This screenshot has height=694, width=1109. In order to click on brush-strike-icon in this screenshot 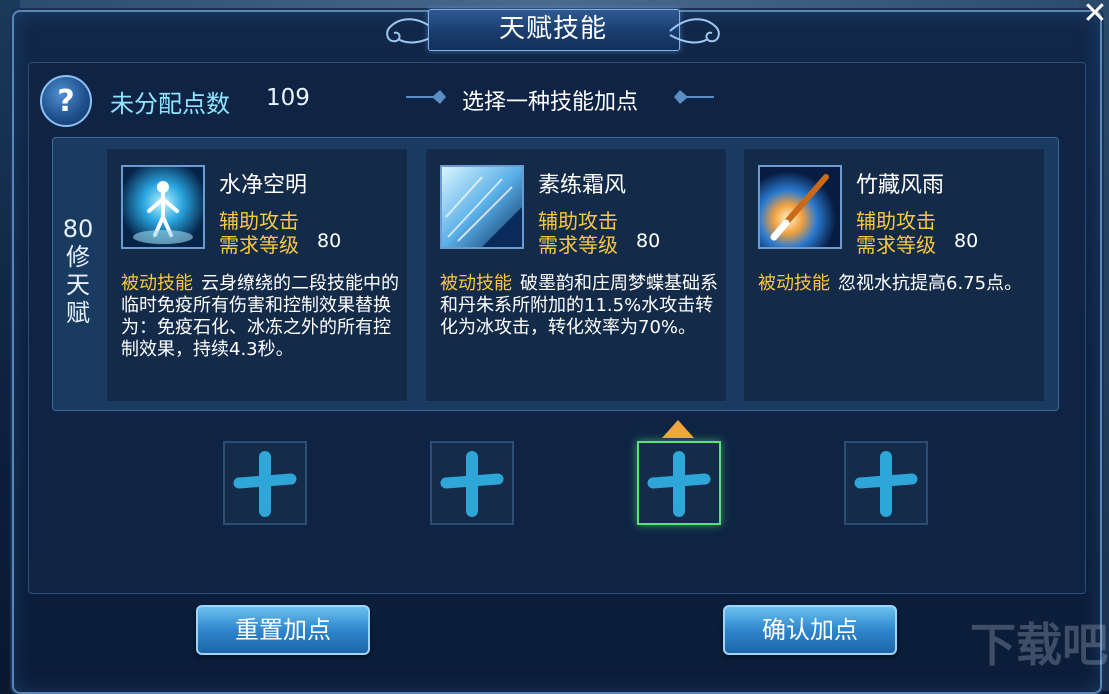, I will do `click(800, 207)`.